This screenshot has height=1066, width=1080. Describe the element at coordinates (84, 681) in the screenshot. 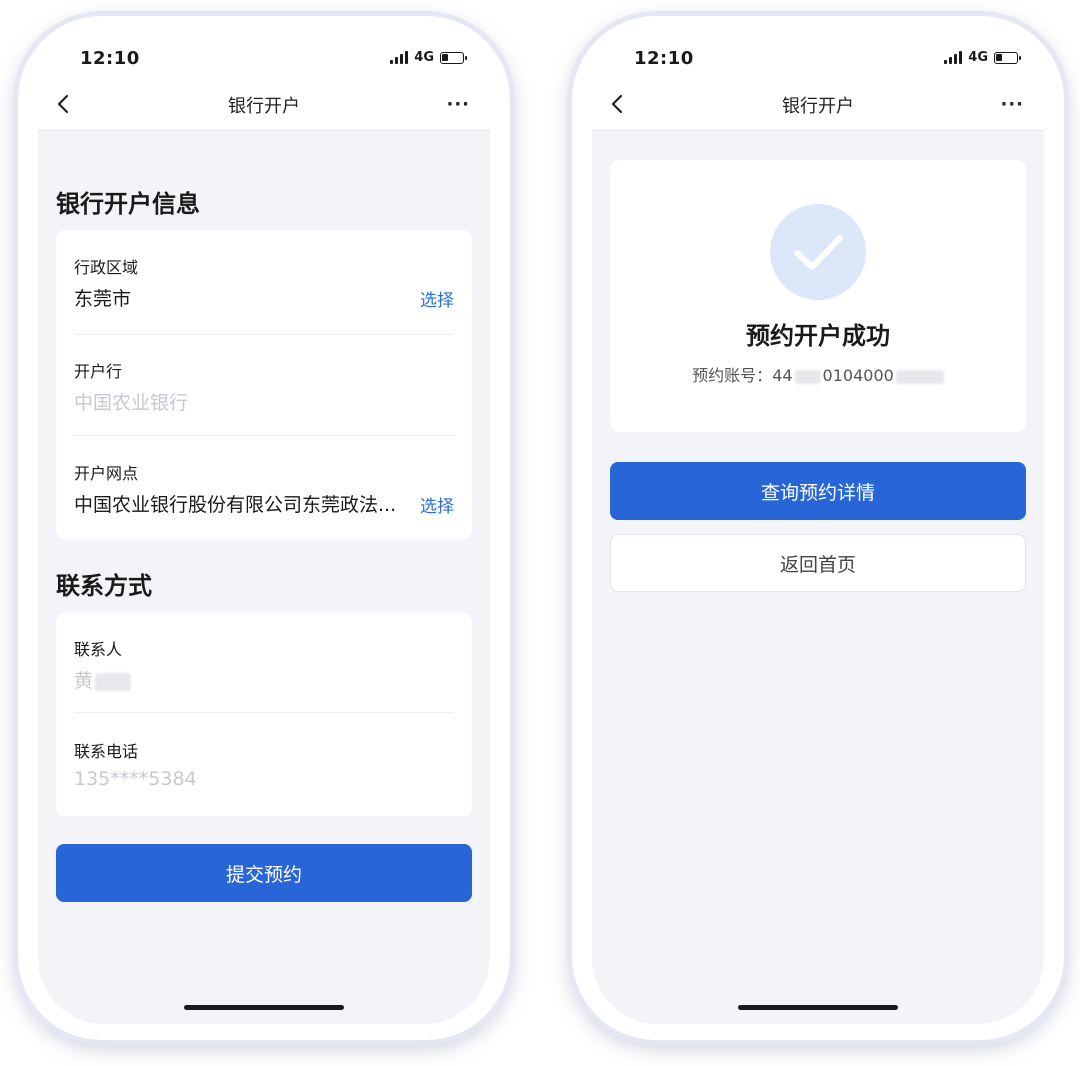

I see `contact-person-value: 黄` at that location.